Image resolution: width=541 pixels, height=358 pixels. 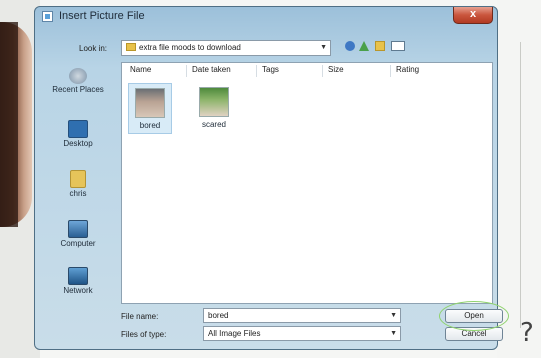 I want to click on up-folder-icon, so click(x=364, y=46).